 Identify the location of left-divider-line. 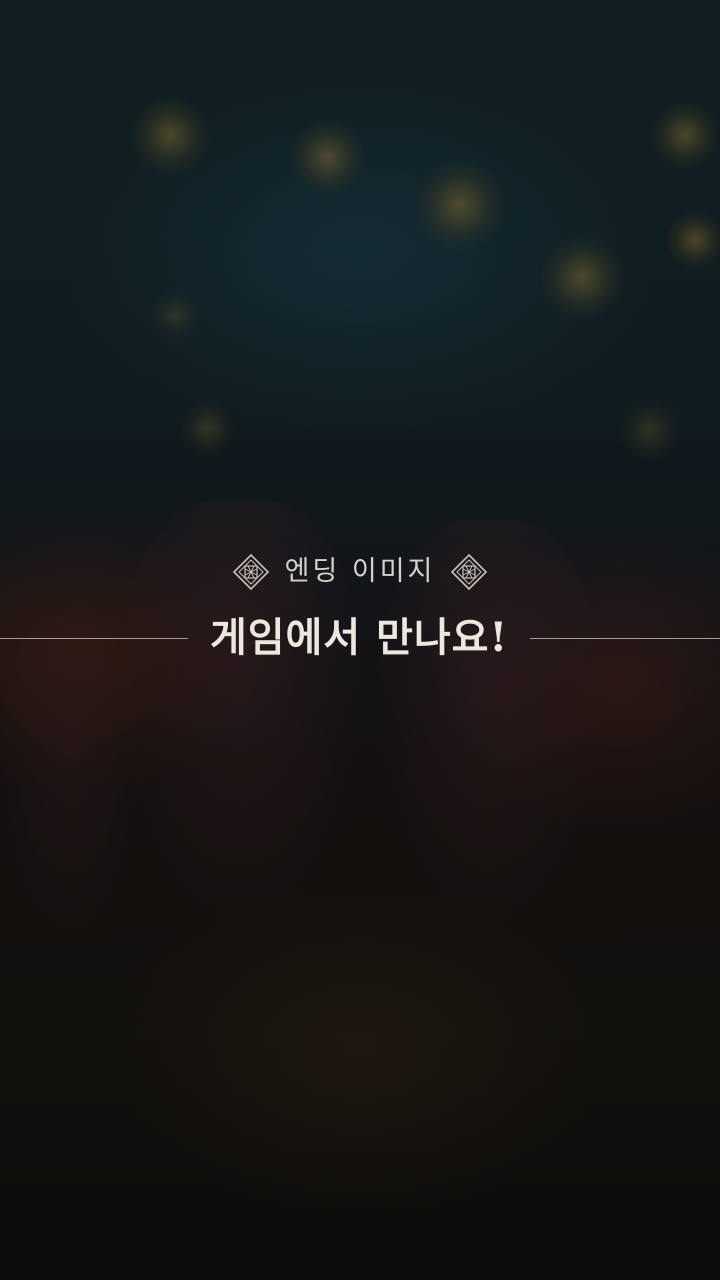
(94, 638).